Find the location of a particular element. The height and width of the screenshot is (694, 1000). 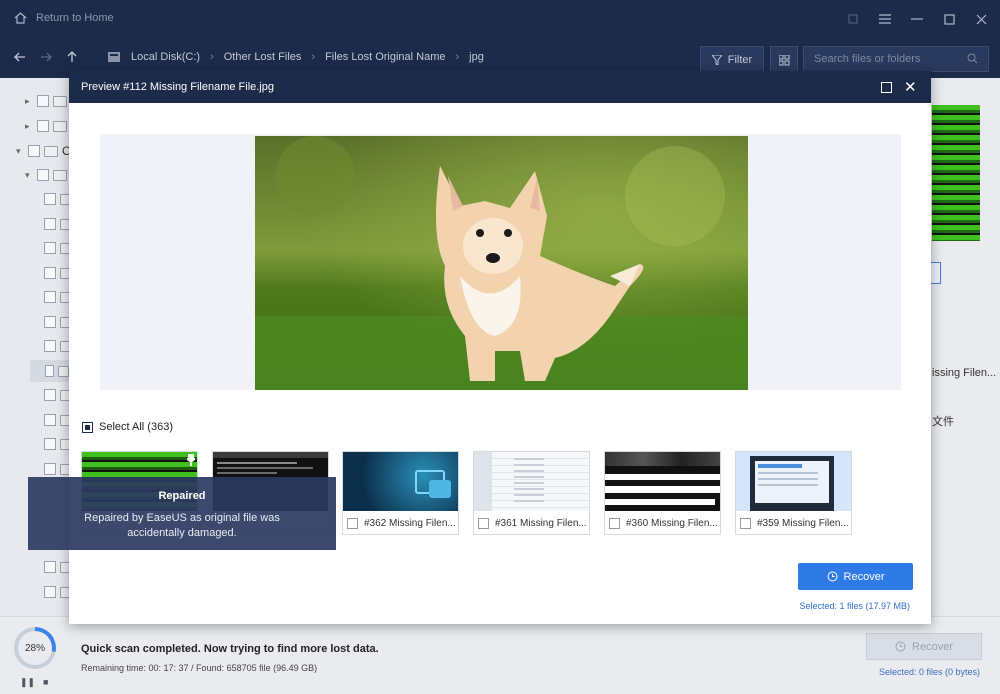

select-all-label: Select All (363) is located at coordinates (136, 427).